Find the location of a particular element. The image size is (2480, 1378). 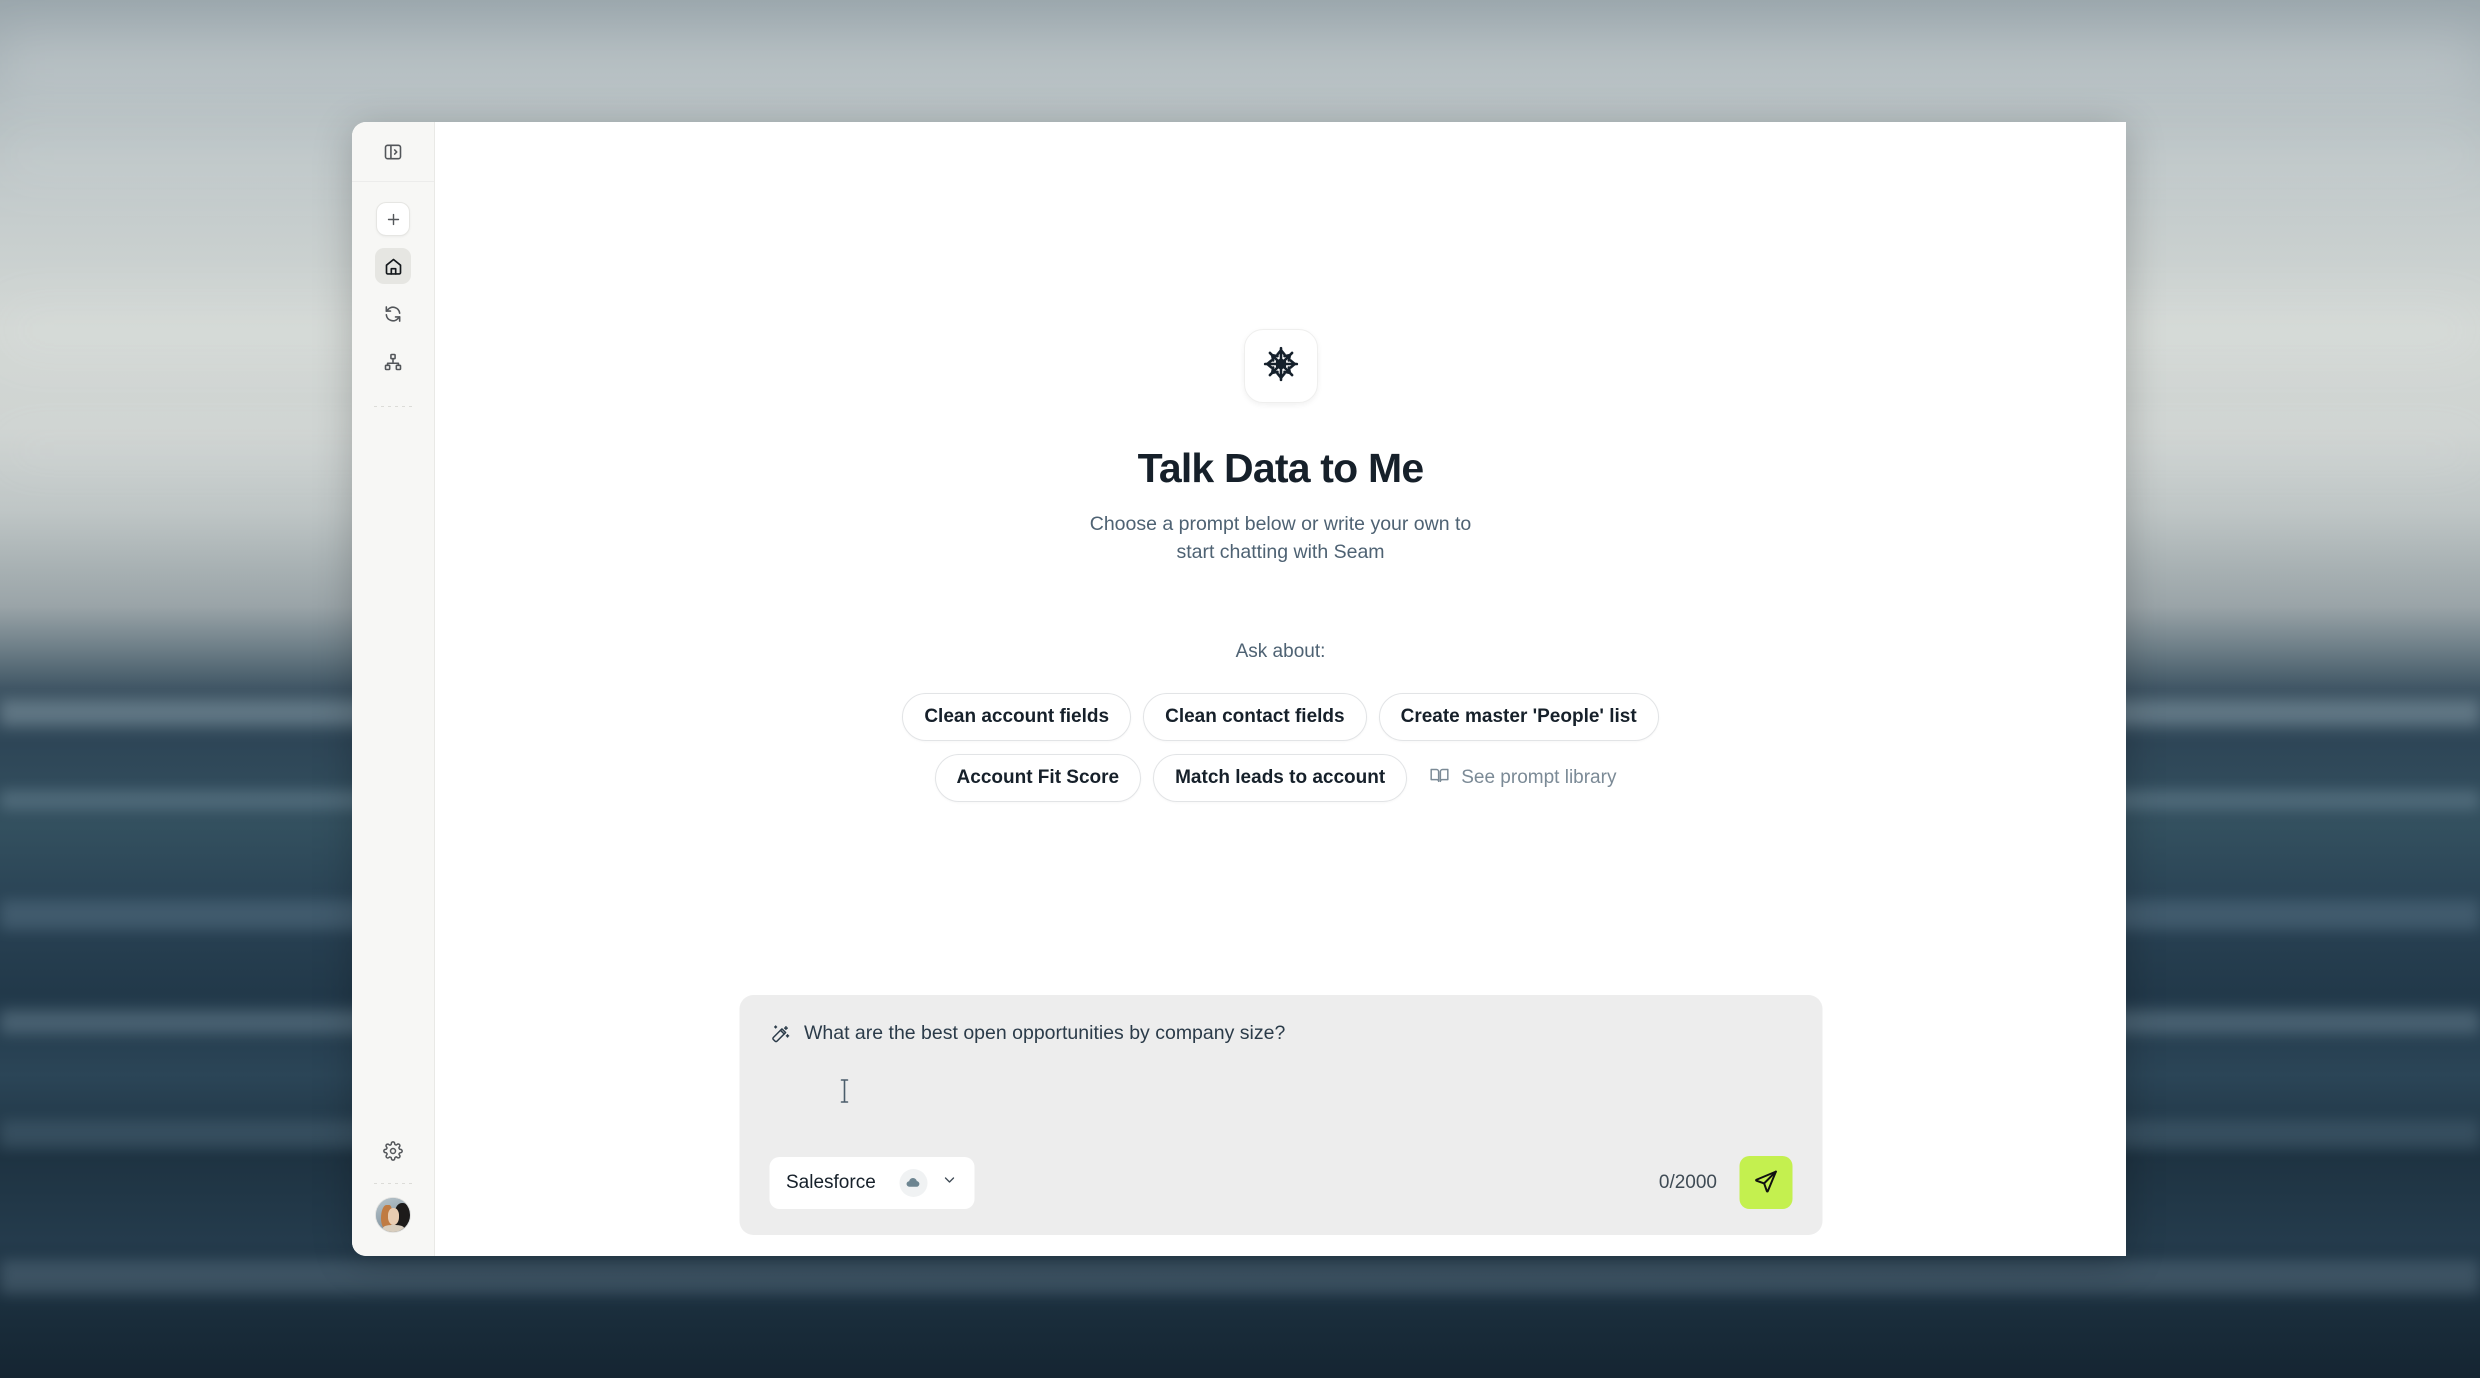

subtitle-line-2: start chatting with Seam is located at coordinates (1280, 552).